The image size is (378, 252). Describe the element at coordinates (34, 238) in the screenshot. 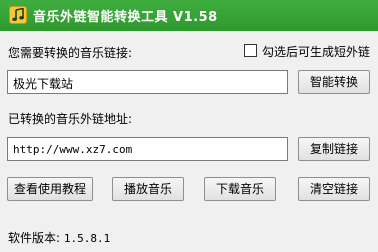

I see `version-label: 软件版本:` at that location.